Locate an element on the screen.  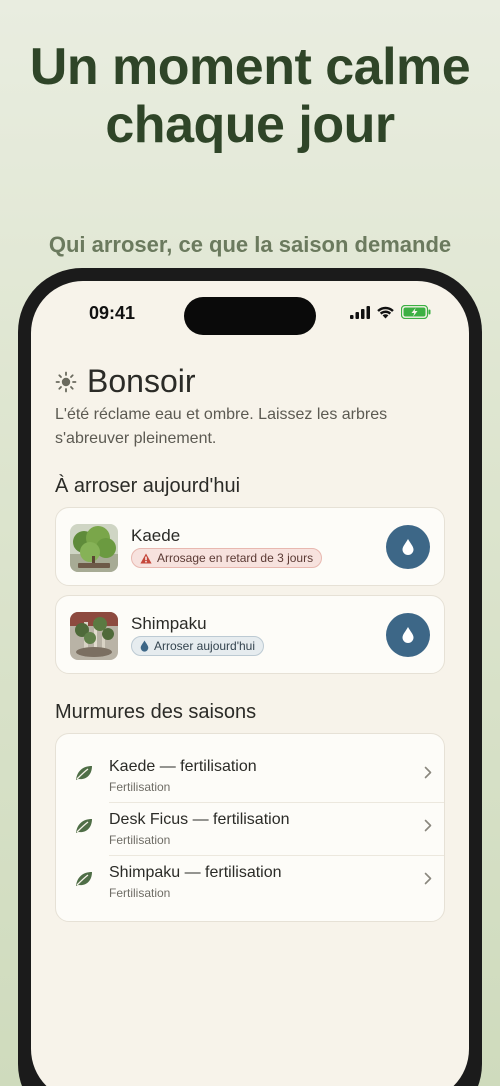
status-icons is located at coordinates (390, 312).